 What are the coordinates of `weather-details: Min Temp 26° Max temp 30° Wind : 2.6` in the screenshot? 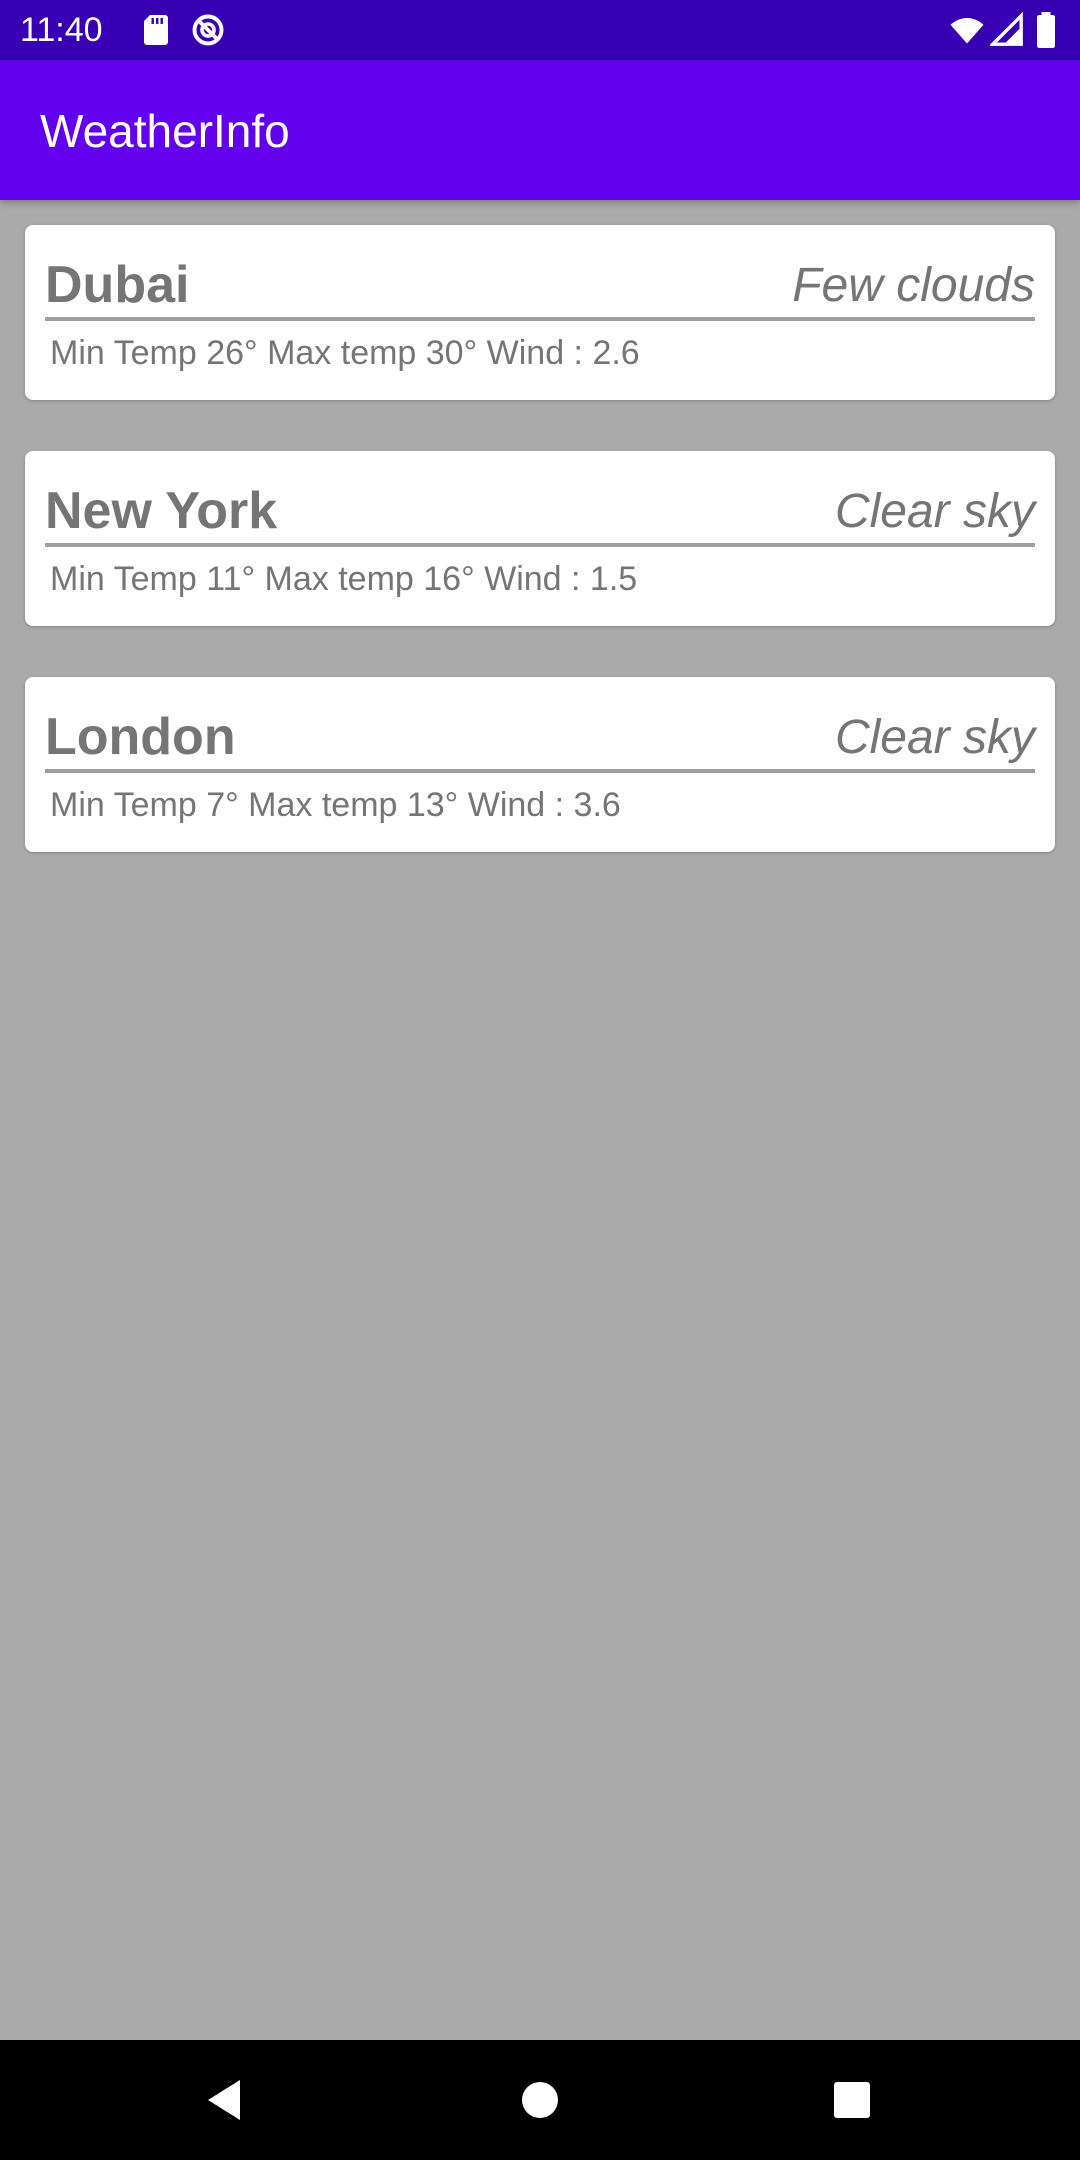 It's located at (345, 353).